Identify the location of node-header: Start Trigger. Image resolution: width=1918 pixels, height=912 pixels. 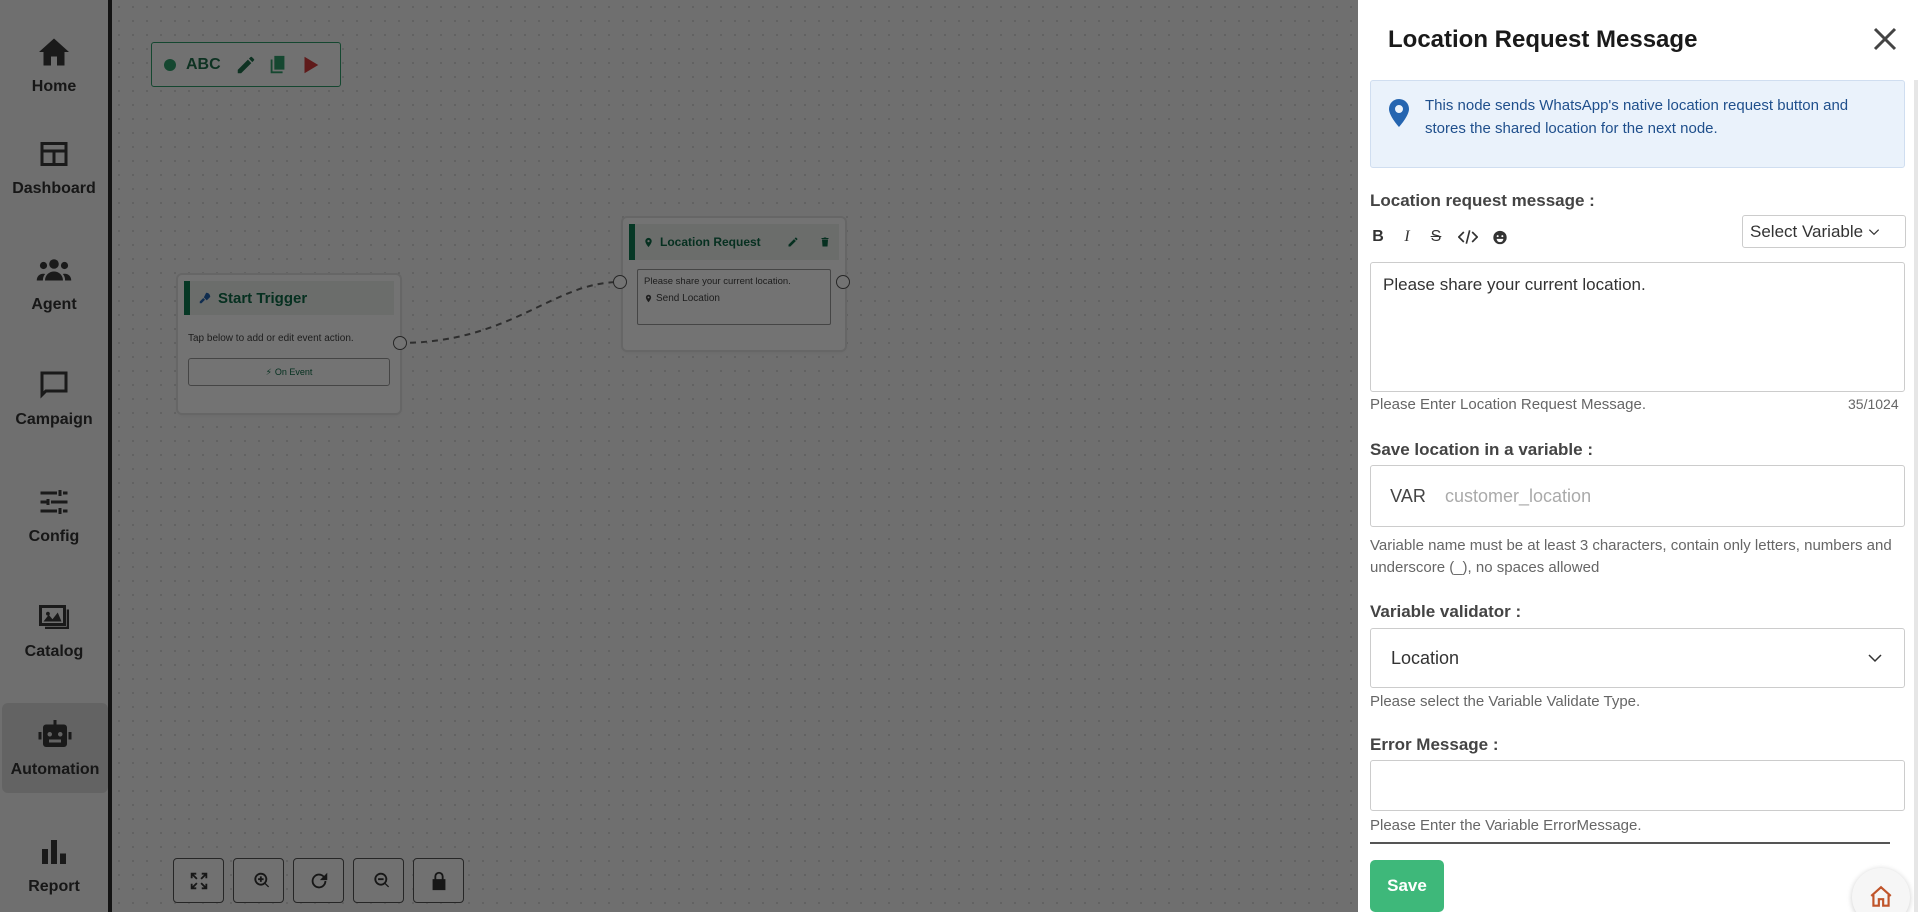
(289, 298).